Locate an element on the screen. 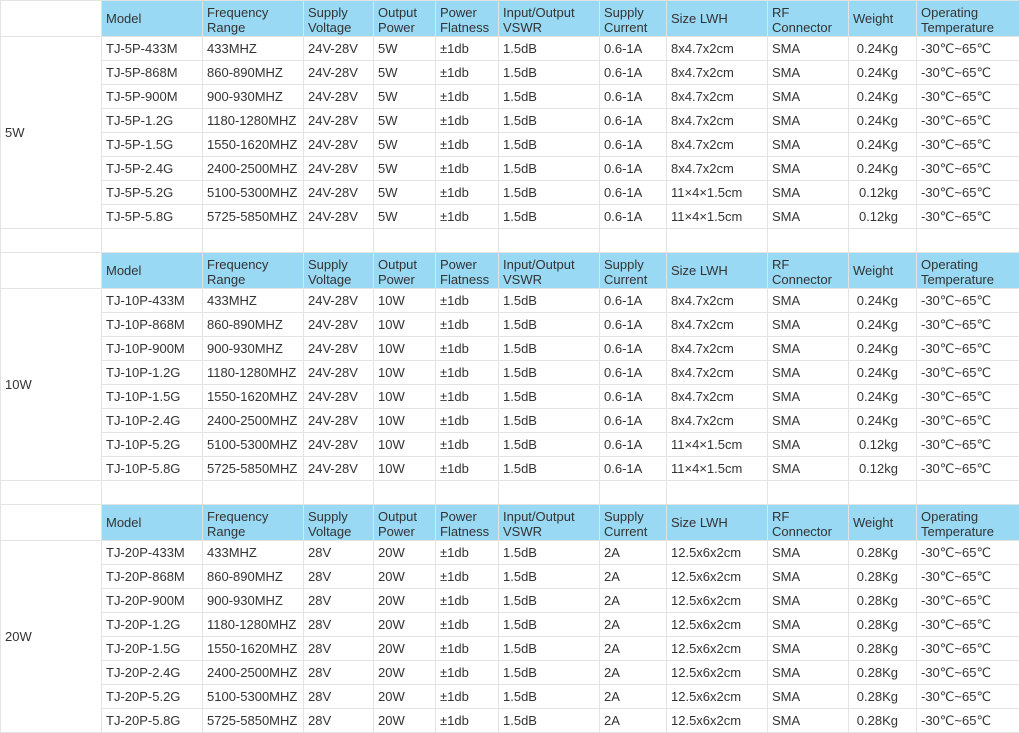 This screenshot has height=733, width=1019. table-cell: 860-890MHZ is located at coordinates (253, 325).